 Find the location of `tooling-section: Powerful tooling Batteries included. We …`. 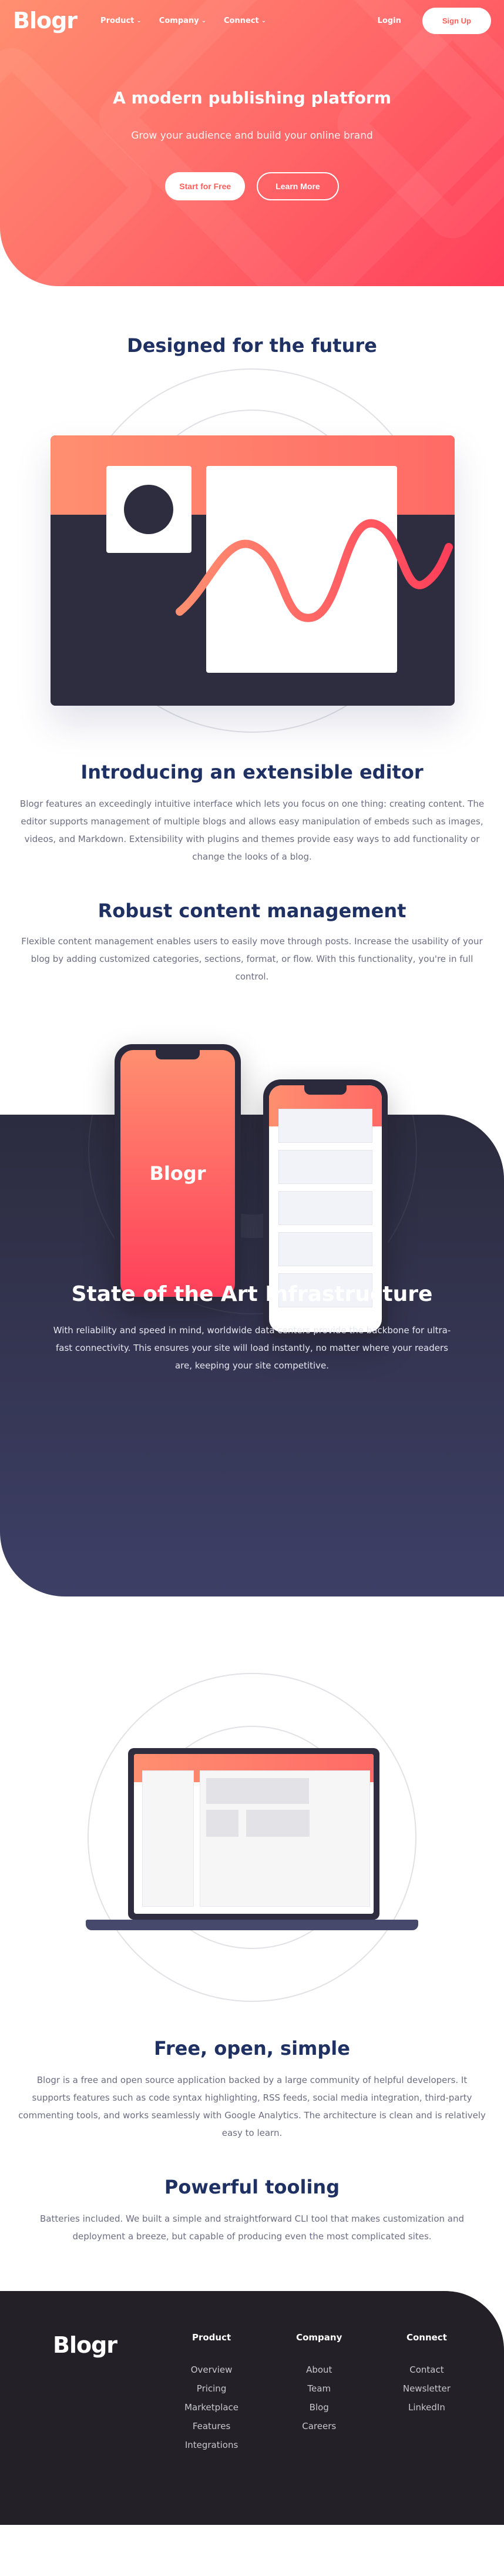

tooling-section: Powerful tooling Batteries included. We … is located at coordinates (252, 2211).